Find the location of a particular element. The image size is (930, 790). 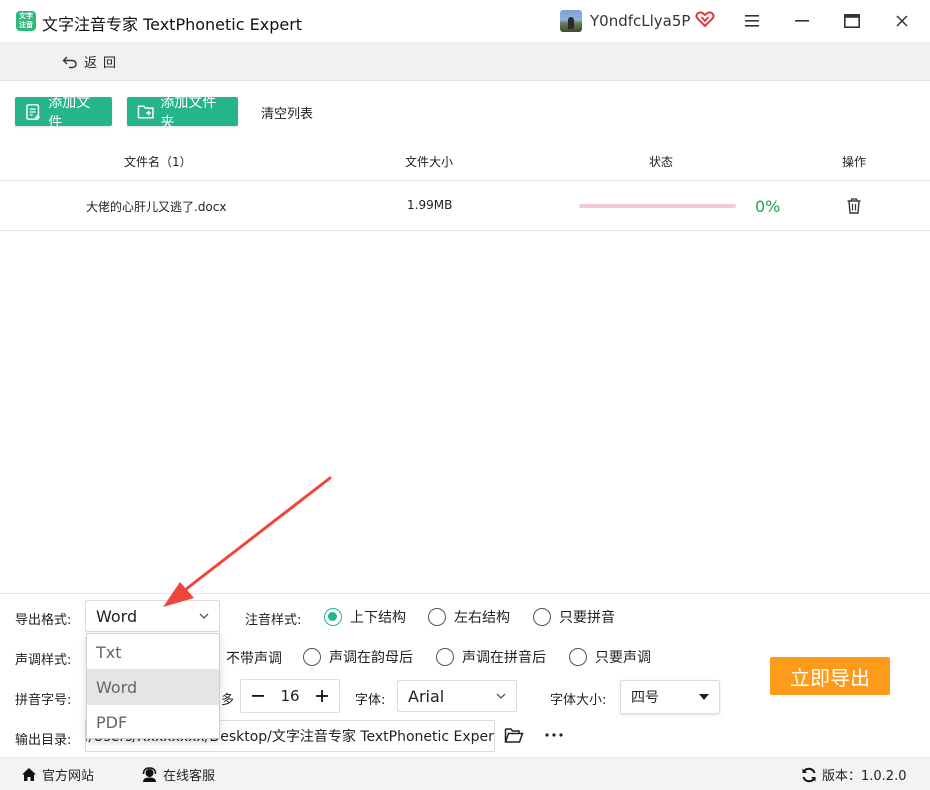

back-label: 返回 is located at coordinates (103, 63).